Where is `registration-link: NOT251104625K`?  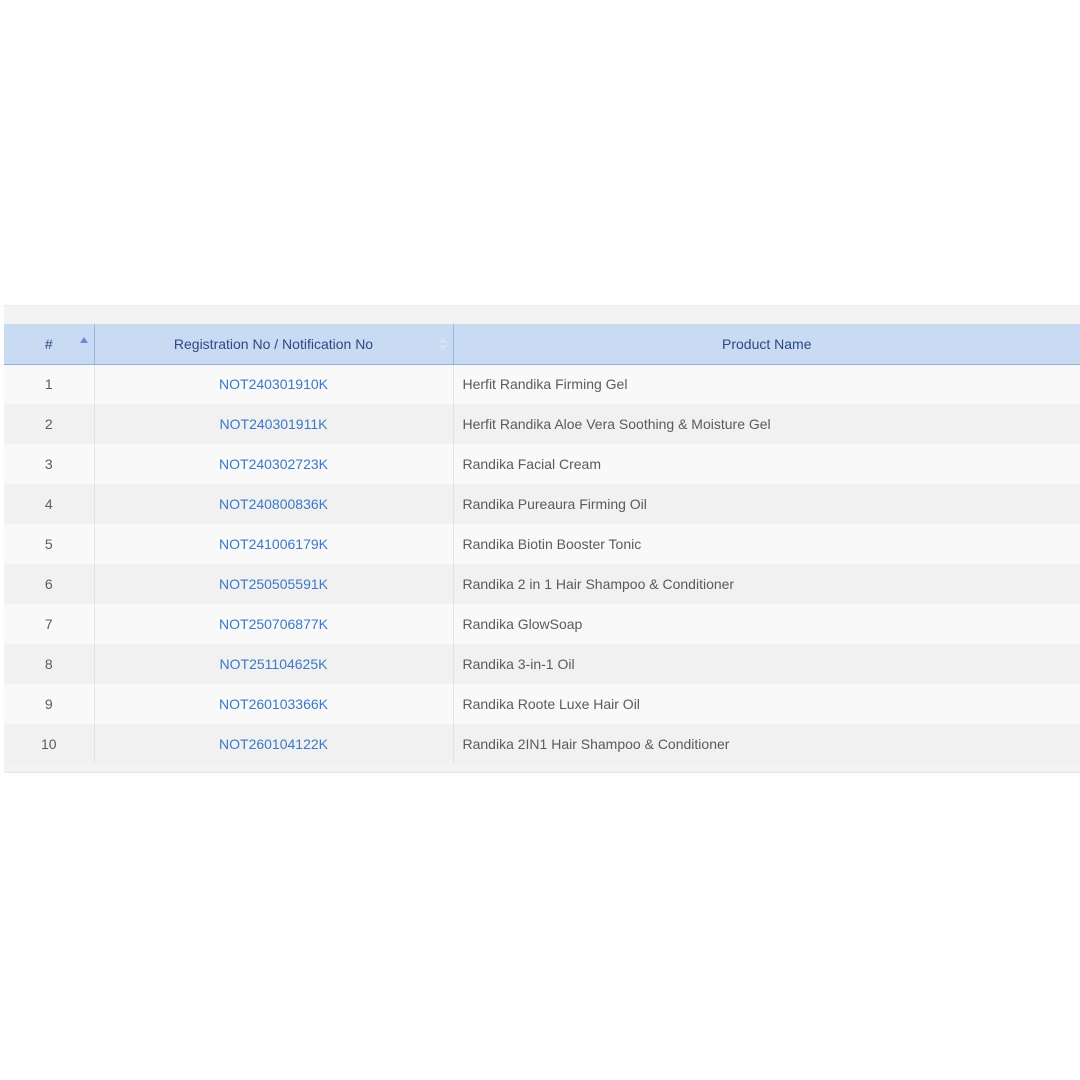
registration-link: NOT251104625K is located at coordinates (274, 664).